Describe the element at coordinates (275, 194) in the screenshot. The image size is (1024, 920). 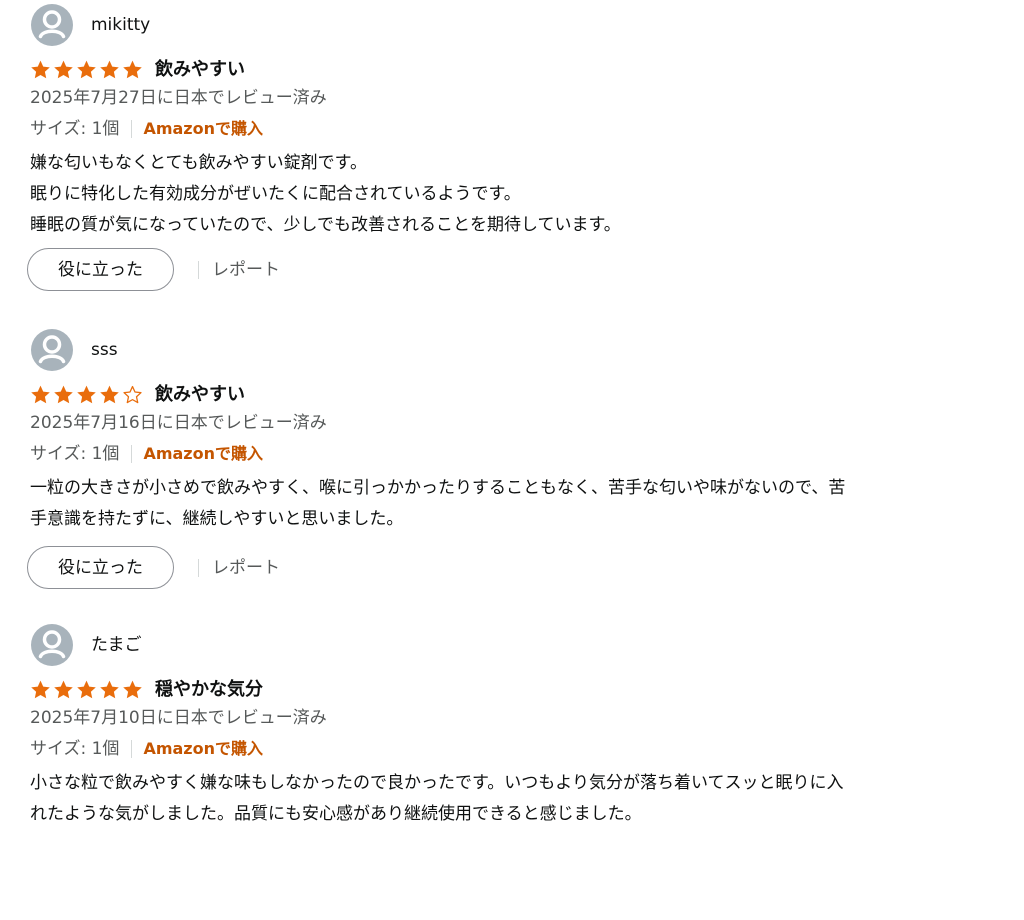
I see `review-body-line: 眠りに特化した有効成分がぜいたくに配合されているようです。` at that location.